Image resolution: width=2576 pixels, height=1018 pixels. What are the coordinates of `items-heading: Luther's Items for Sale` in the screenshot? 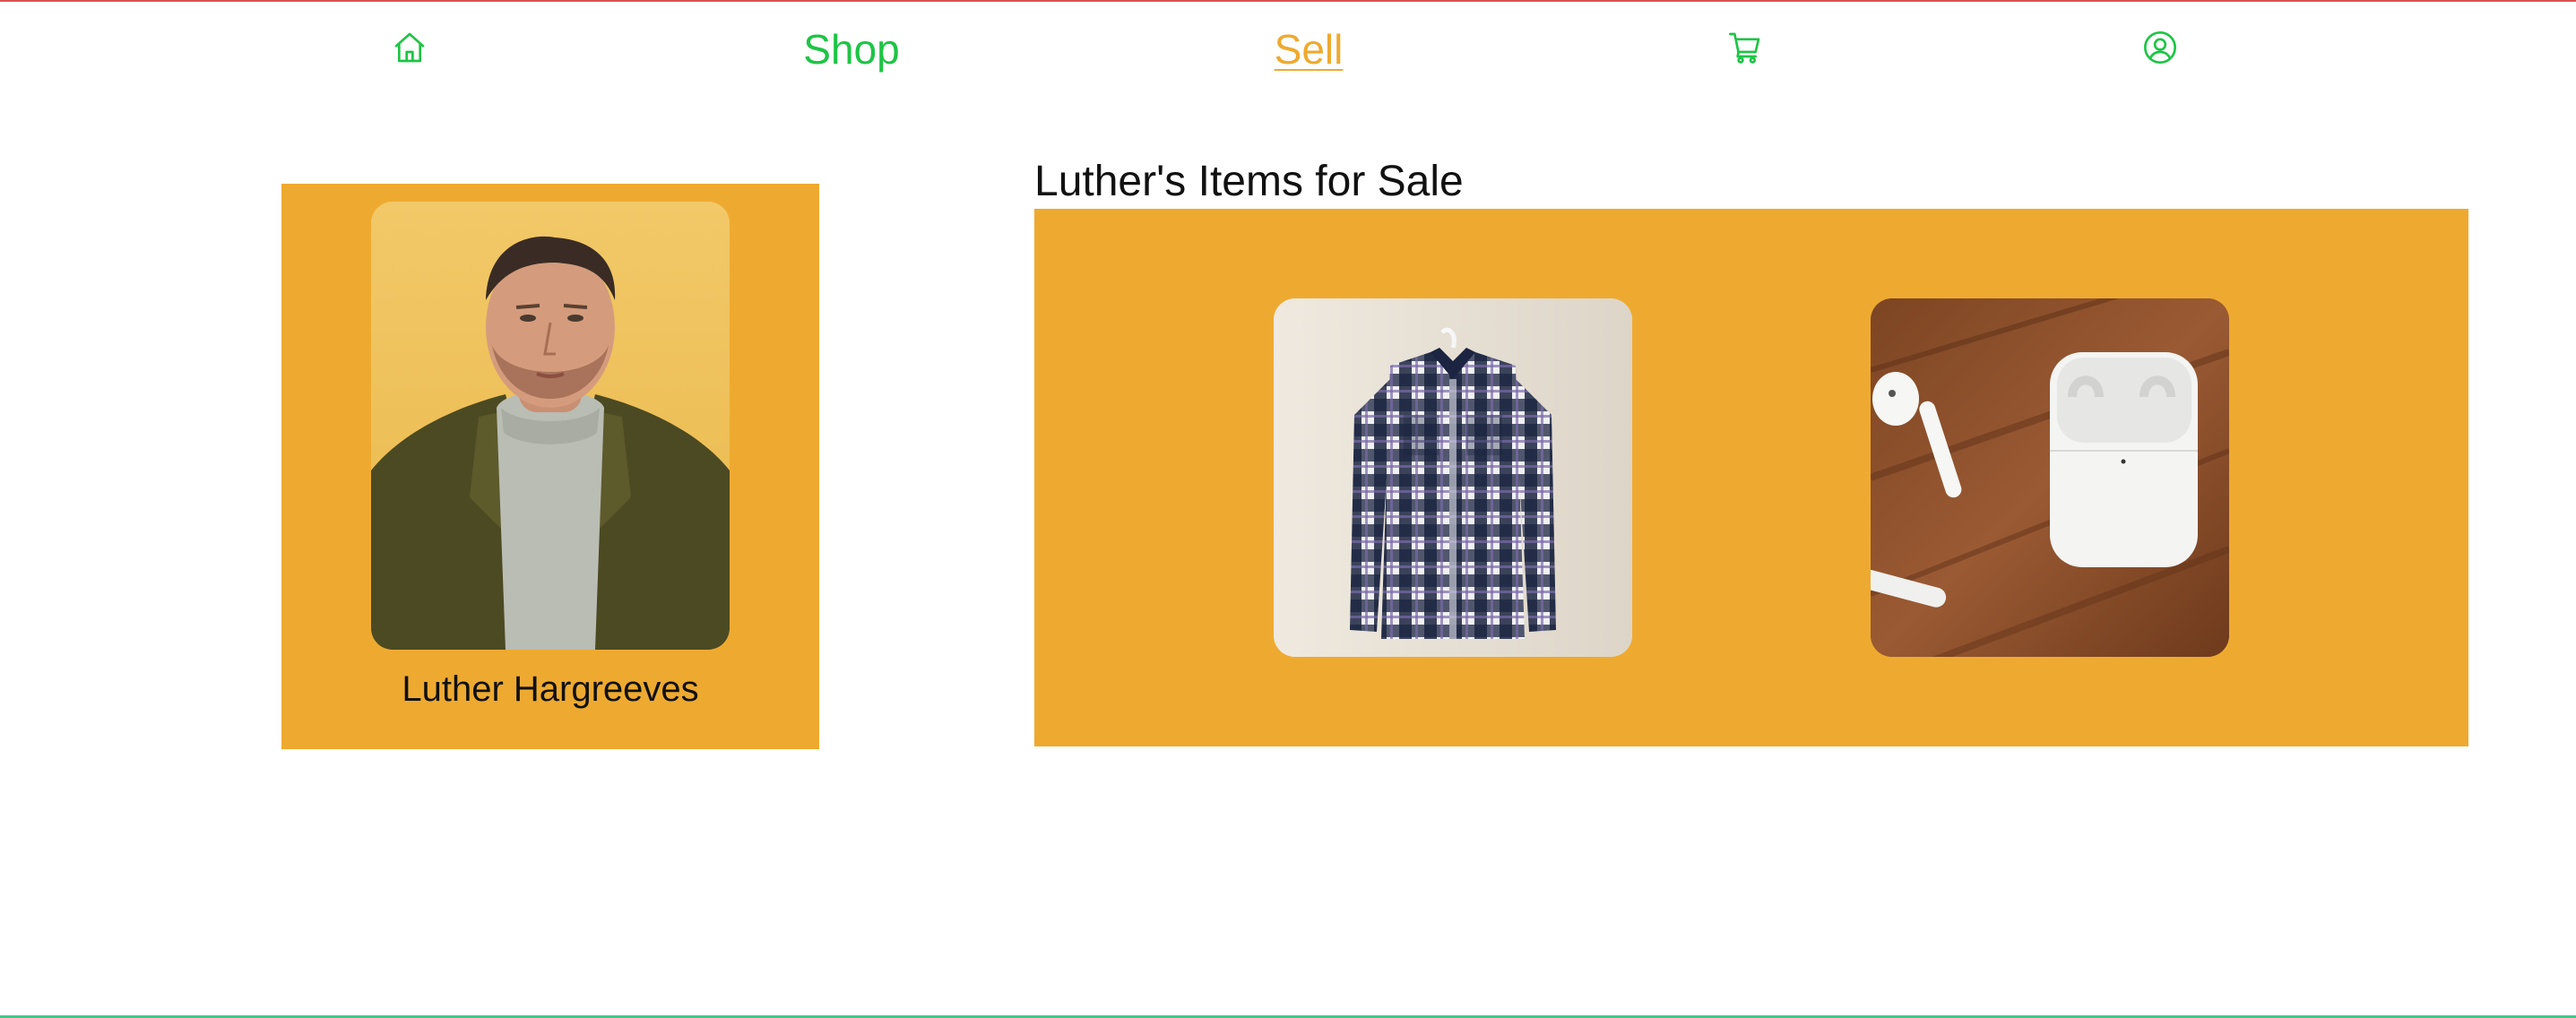 It's located at (1249, 181).